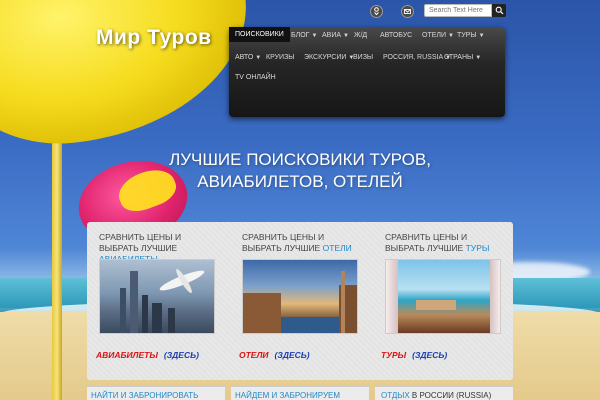  I want to click on site-logo: Мир Туров, so click(154, 38).